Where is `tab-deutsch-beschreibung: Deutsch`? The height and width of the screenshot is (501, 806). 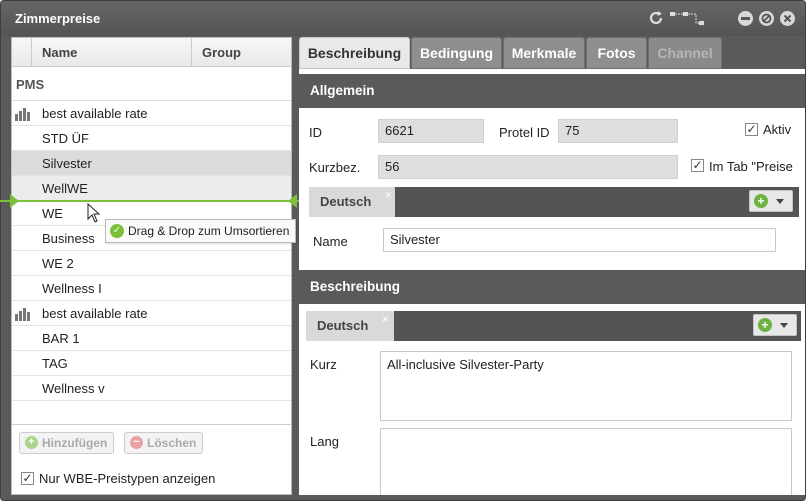 tab-deutsch-beschreibung: Deutsch is located at coordinates (350, 326).